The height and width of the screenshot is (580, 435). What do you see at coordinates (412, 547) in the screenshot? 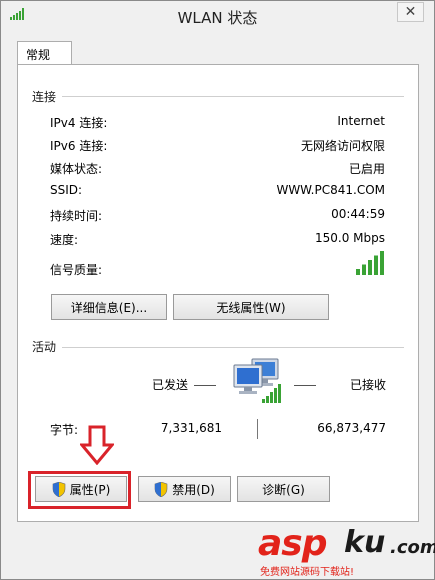
I see `watermark-com: .com` at bounding box center [412, 547].